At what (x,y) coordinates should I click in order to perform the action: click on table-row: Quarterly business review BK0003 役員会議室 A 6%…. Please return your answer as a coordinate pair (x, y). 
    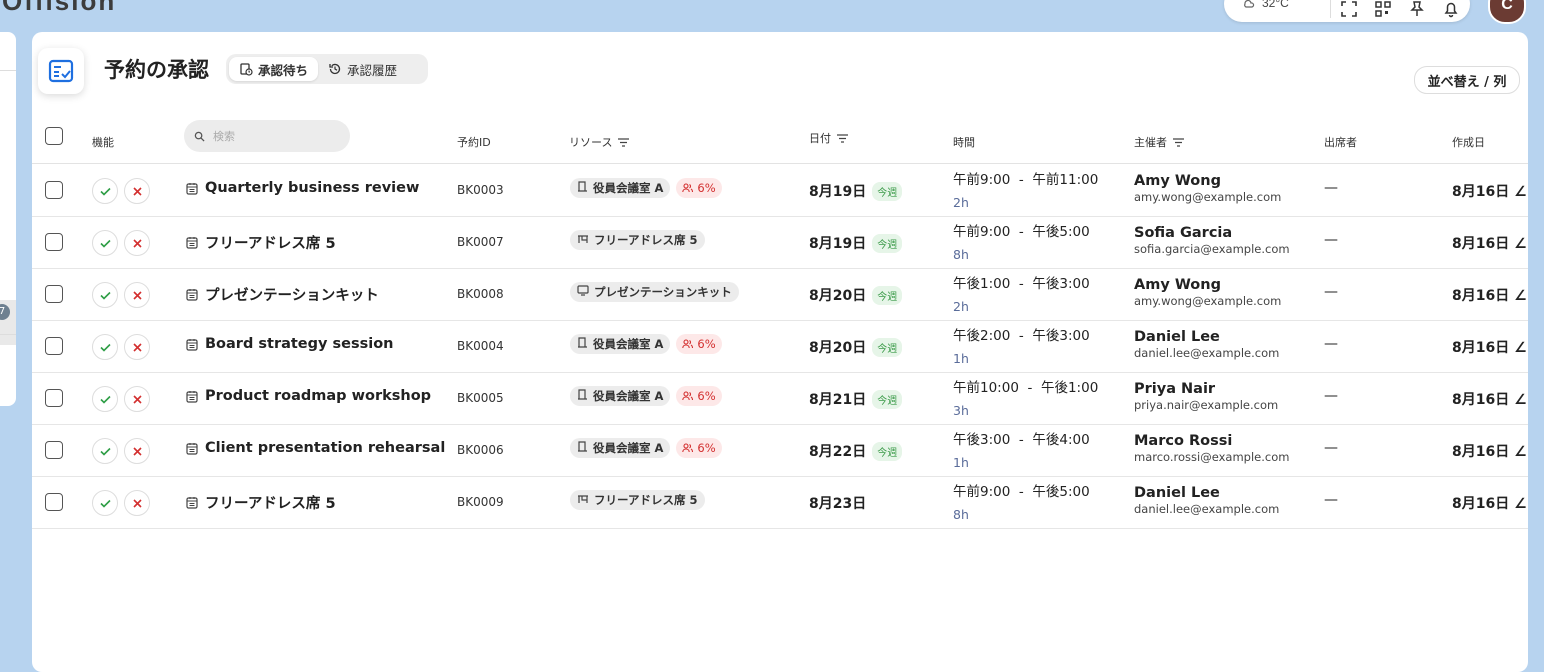
    Looking at the image, I should click on (780, 190).